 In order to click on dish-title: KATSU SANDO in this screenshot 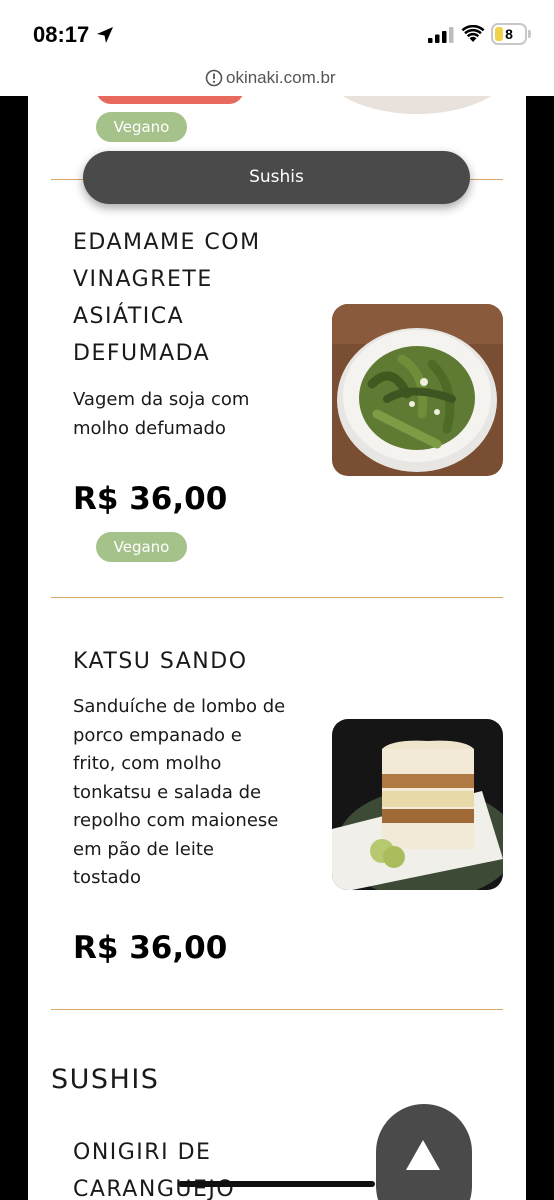, I will do `click(160, 661)`.